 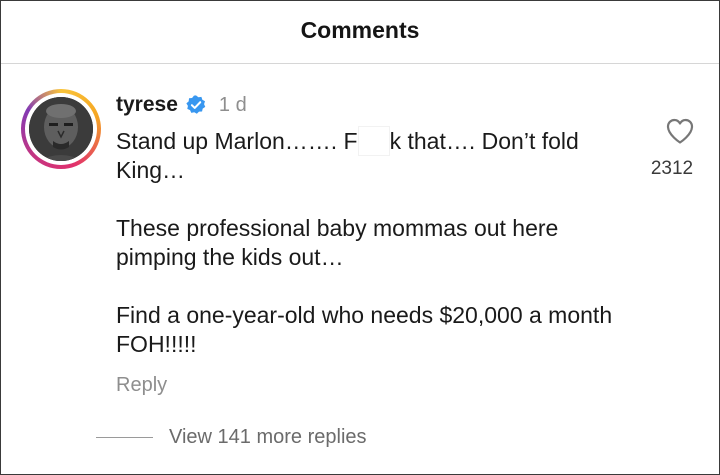 What do you see at coordinates (147, 105) in the screenshot?
I see `username: tyrese` at bounding box center [147, 105].